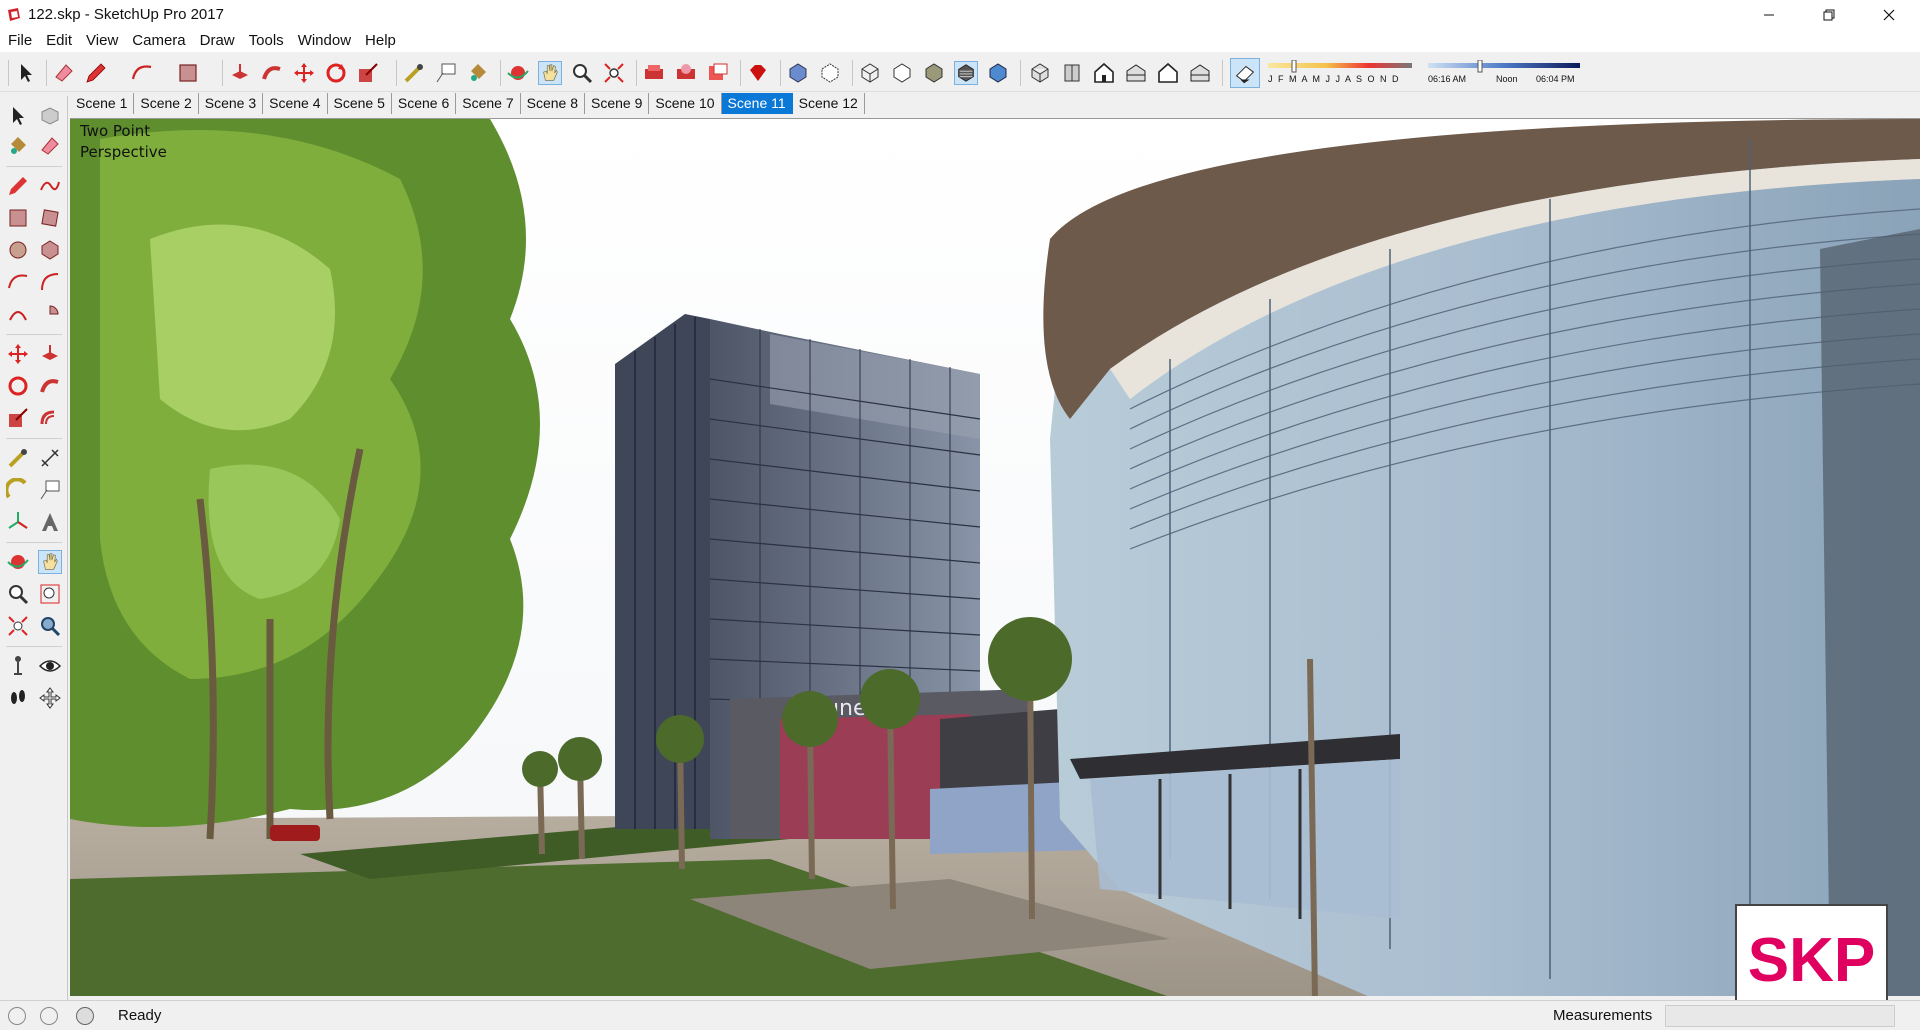 This screenshot has height=1030, width=1920. I want to click on tab-scene-8: Scene 8, so click(553, 103).